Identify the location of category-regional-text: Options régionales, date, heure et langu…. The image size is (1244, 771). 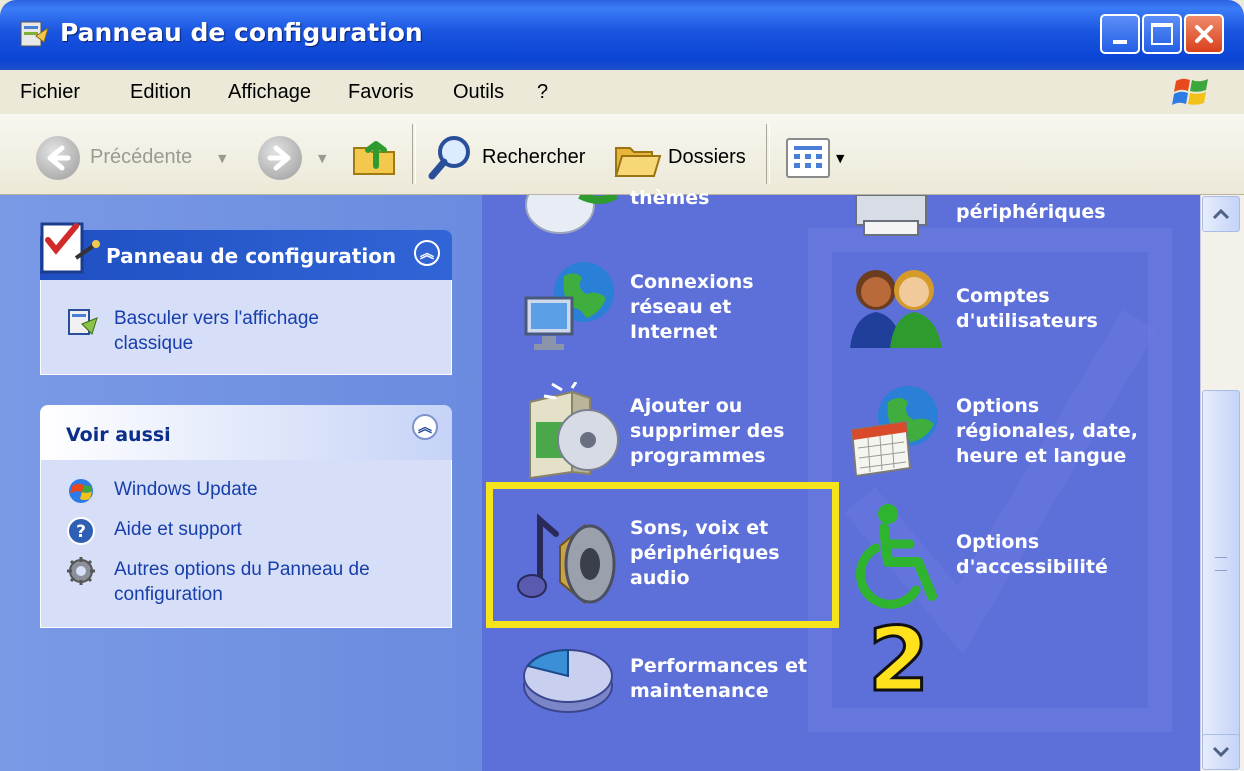
(1051, 431).